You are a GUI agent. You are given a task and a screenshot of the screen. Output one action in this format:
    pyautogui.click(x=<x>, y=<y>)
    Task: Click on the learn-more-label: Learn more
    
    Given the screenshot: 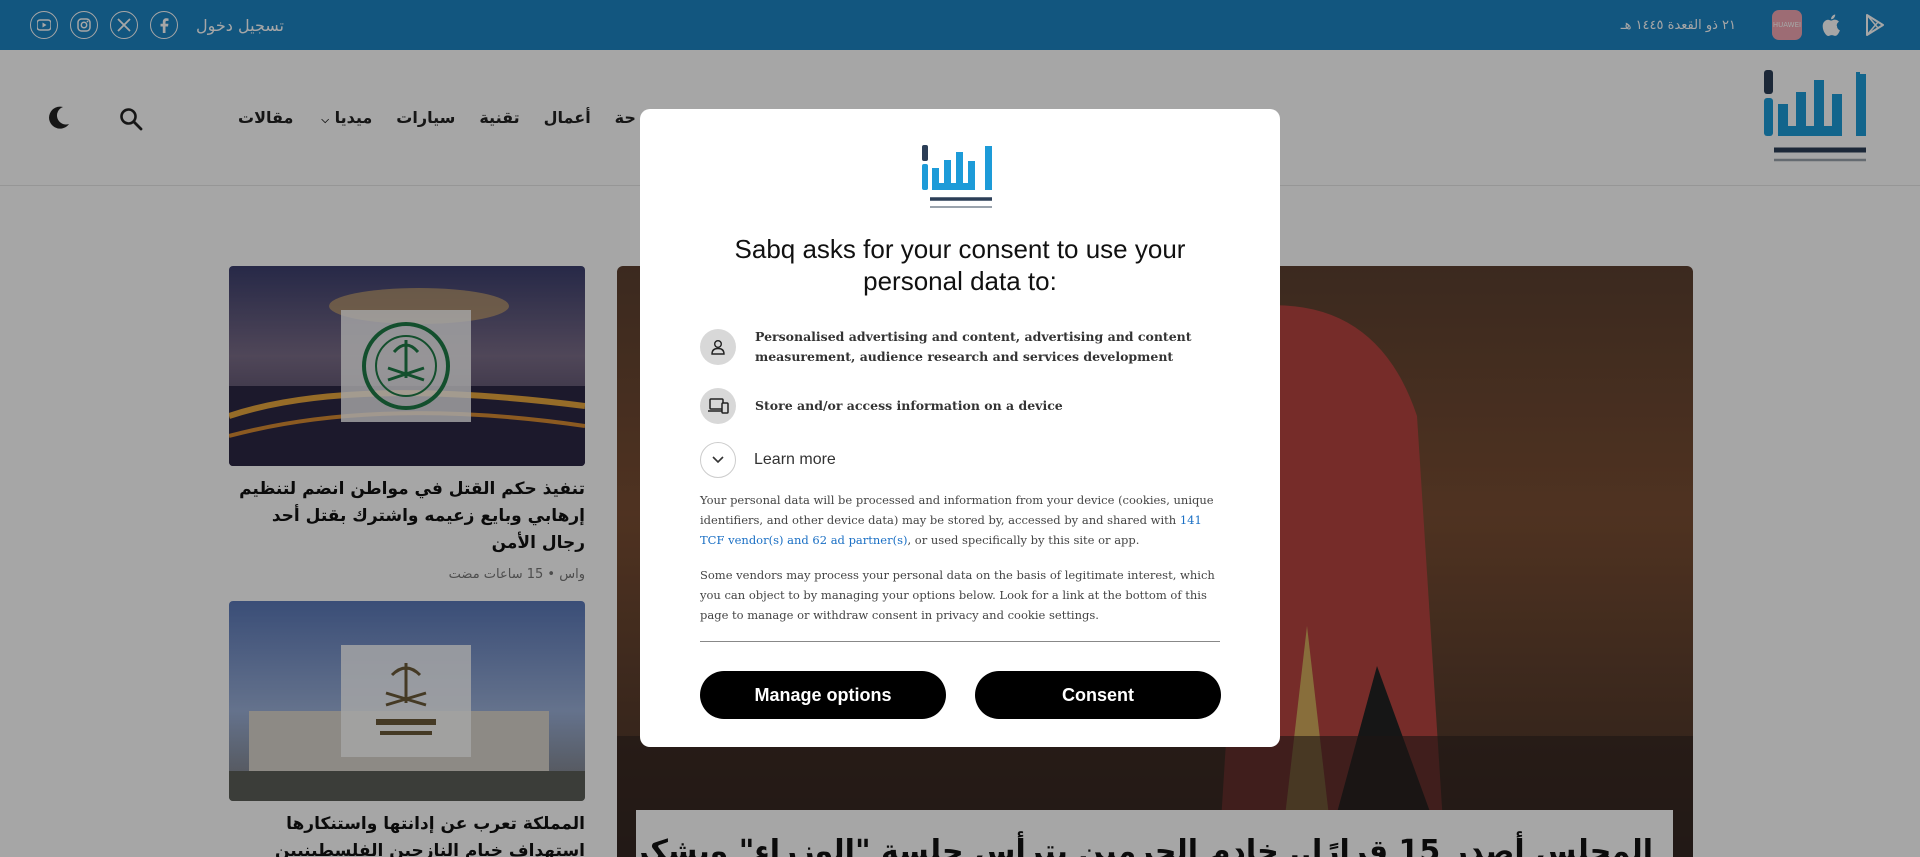 What is the action you would take?
    pyautogui.click(x=795, y=460)
    